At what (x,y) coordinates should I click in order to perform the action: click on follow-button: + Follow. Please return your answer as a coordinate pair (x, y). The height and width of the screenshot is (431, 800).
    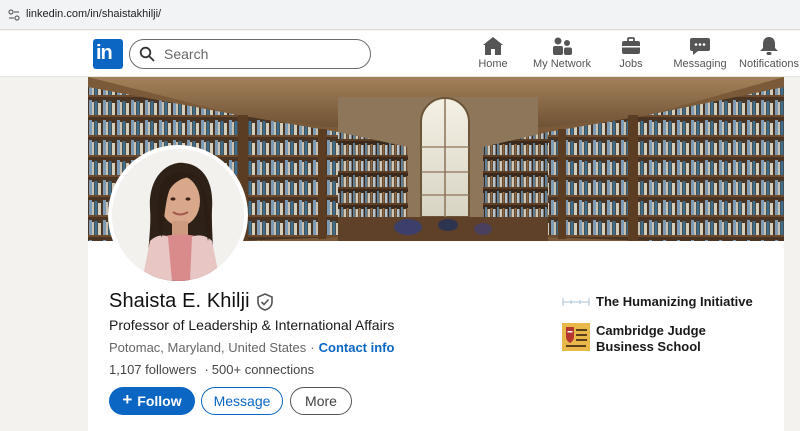
    Looking at the image, I should click on (152, 401).